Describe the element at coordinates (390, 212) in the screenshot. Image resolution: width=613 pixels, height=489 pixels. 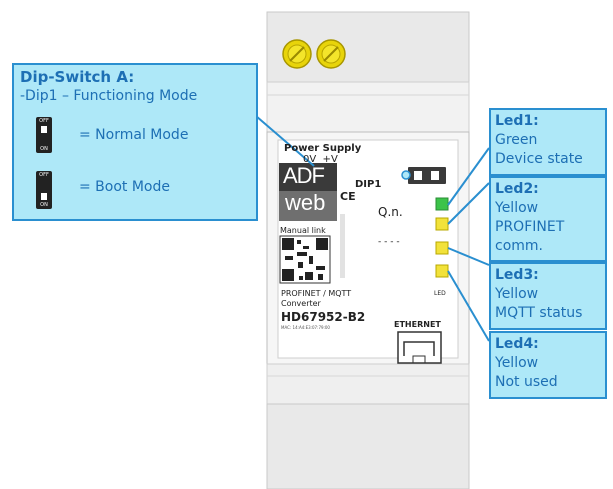
I see `qn-label: Q.n.` at that location.